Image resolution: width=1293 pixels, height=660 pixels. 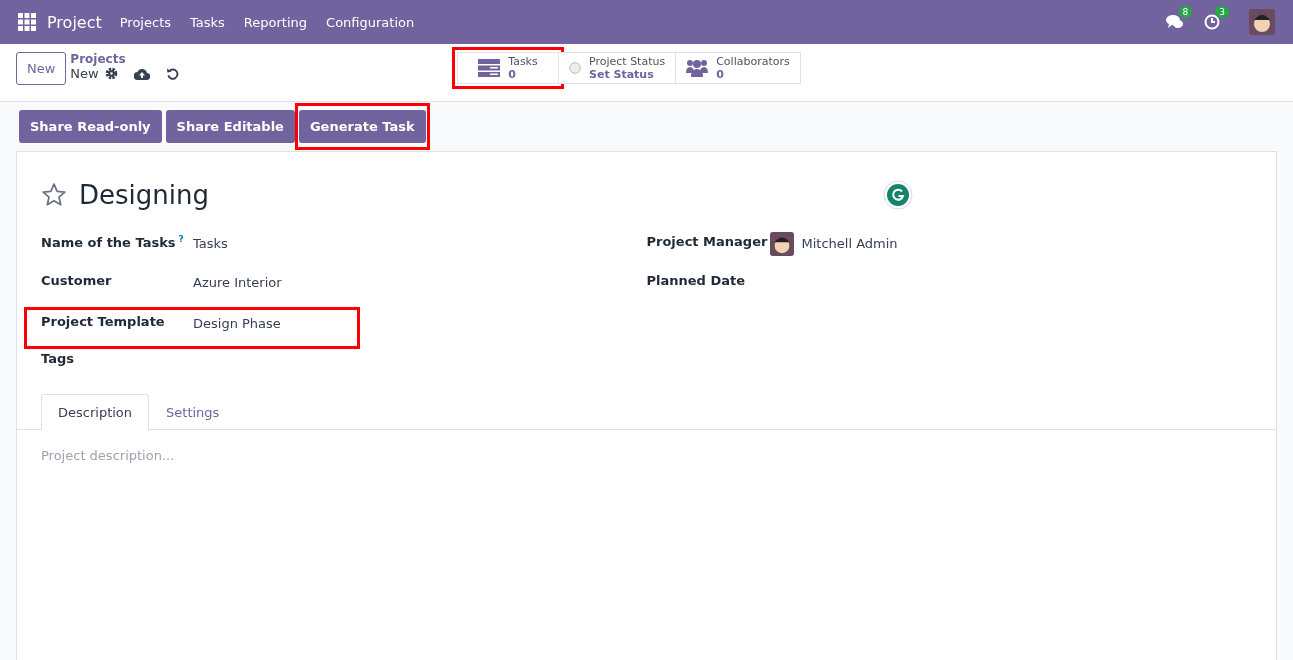 I want to click on message-count: 8, so click(x=1185, y=12).